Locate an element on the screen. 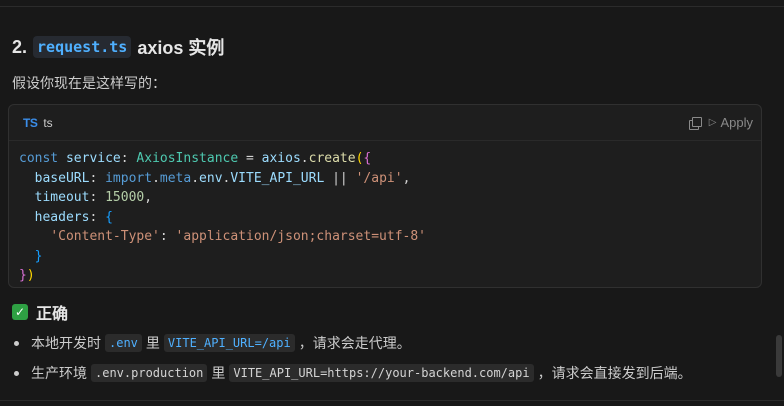 The height and width of the screenshot is (406, 784). inline-code: .env.production is located at coordinates (149, 373).